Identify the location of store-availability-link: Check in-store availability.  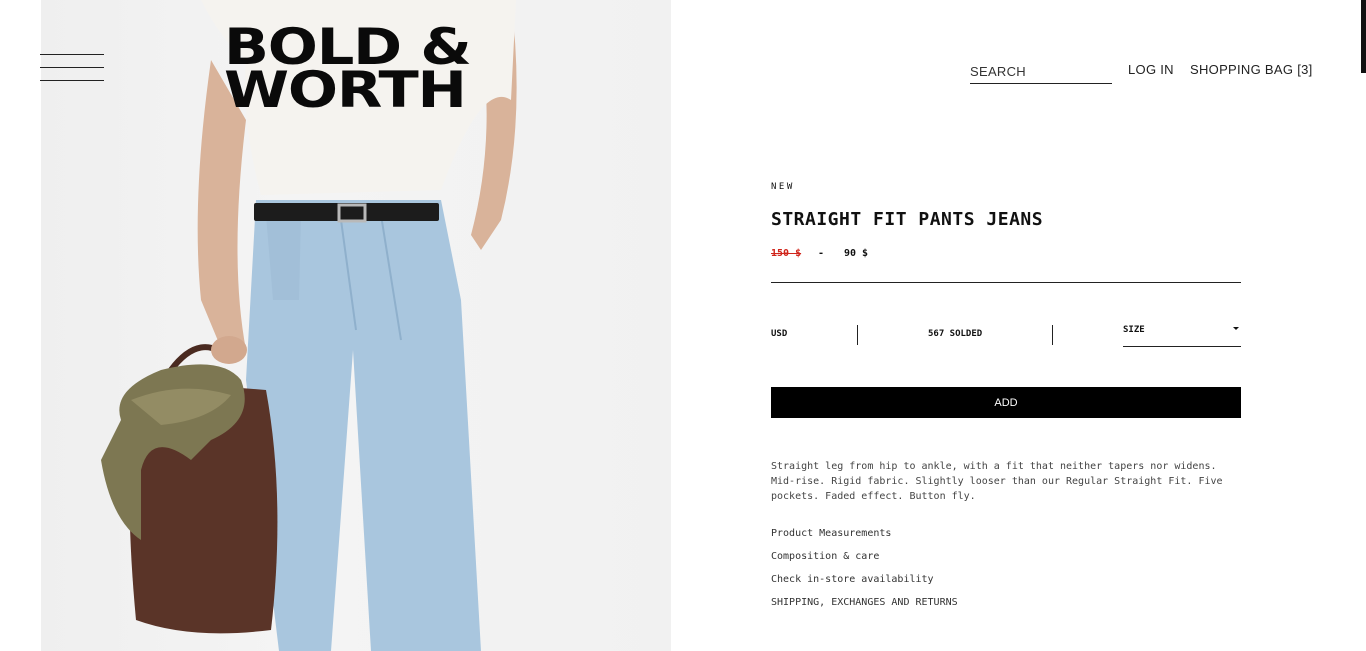
(852, 579).